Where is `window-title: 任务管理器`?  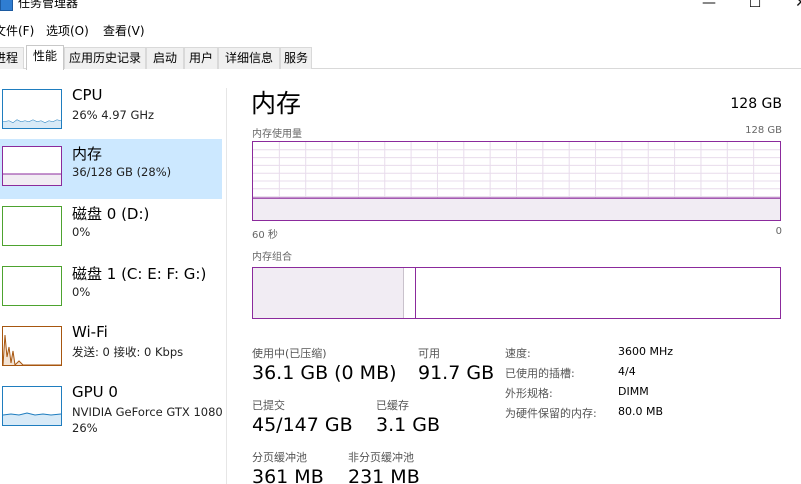 window-title: 任务管理器 is located at coordinates (48, 5).